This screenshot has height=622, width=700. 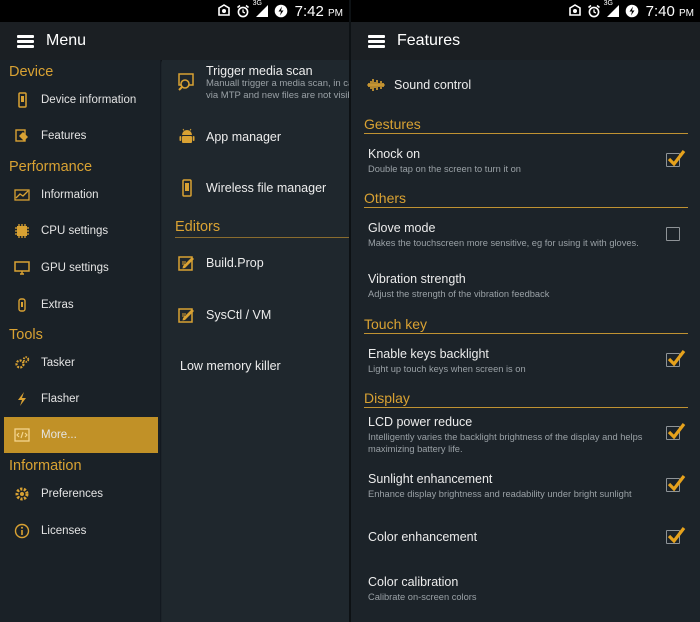 I want to click on drawer-item-label: Tasker, so click(x=58, y=363).